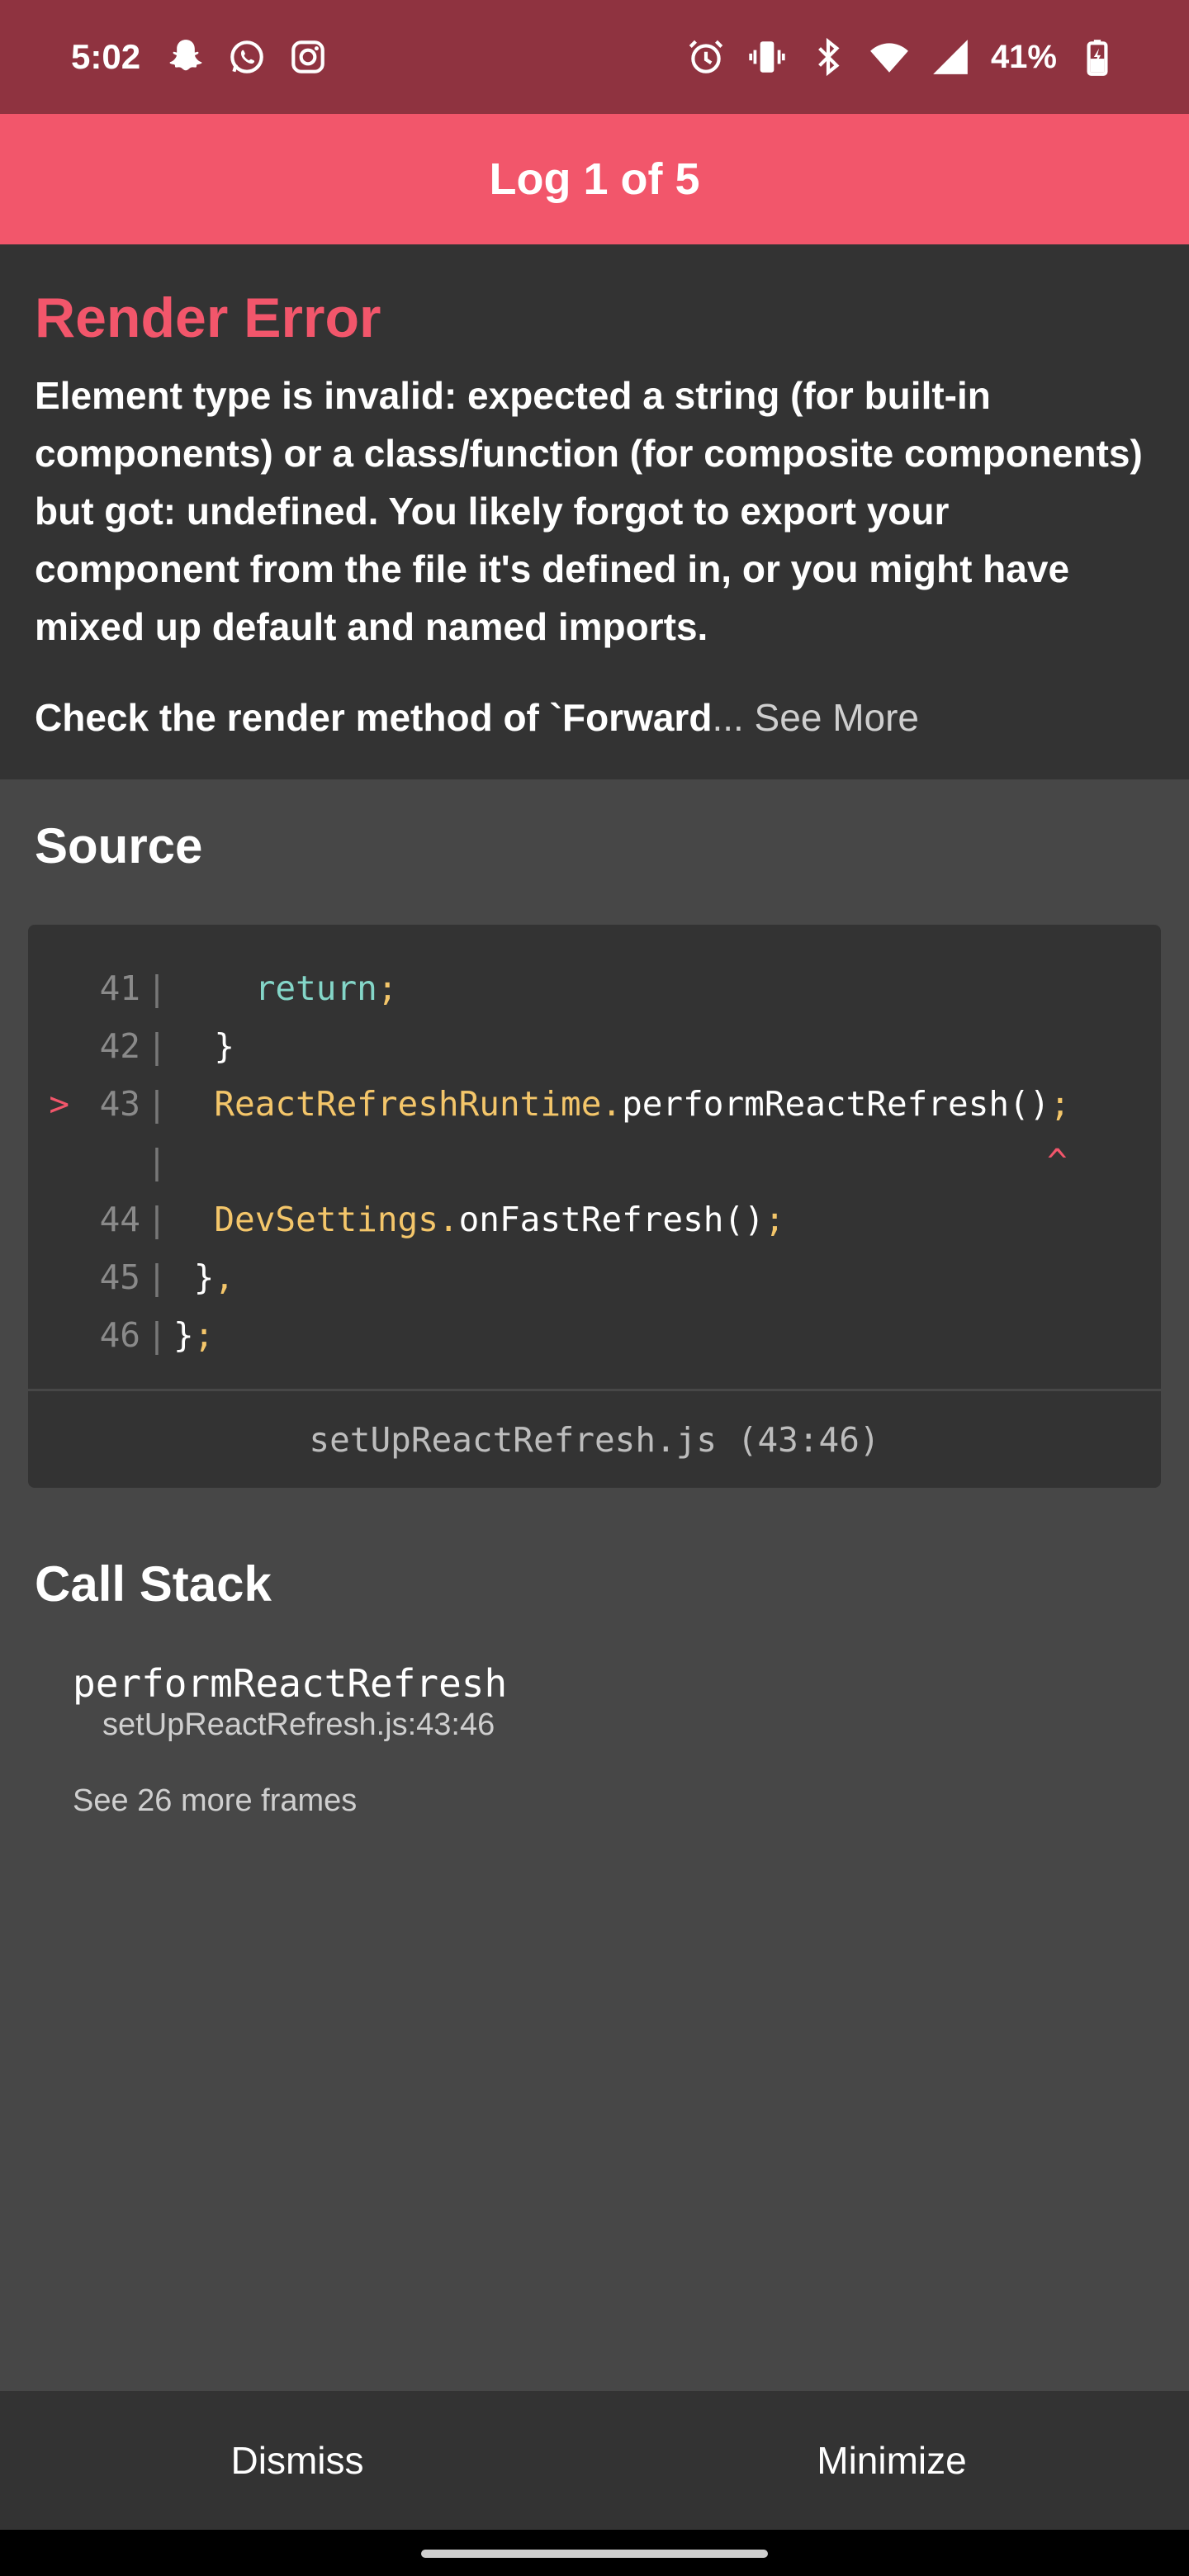 The image size is (1189, 2576). What do you see at coordinates (315, 988) in the screenshot?
I see `code-token-kw: return` at bounding box center [315, 988].